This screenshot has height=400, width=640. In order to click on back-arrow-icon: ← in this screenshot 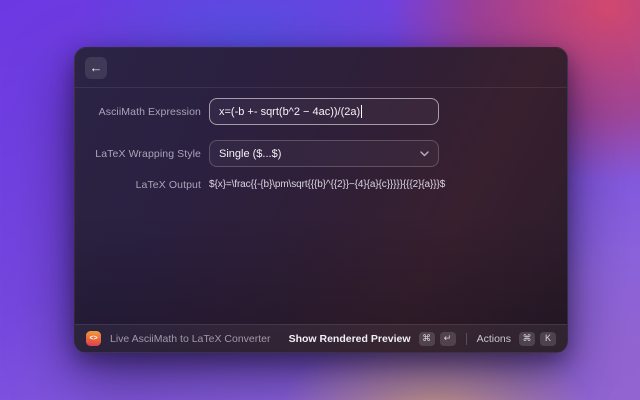, I will do `click(96, 67)`.